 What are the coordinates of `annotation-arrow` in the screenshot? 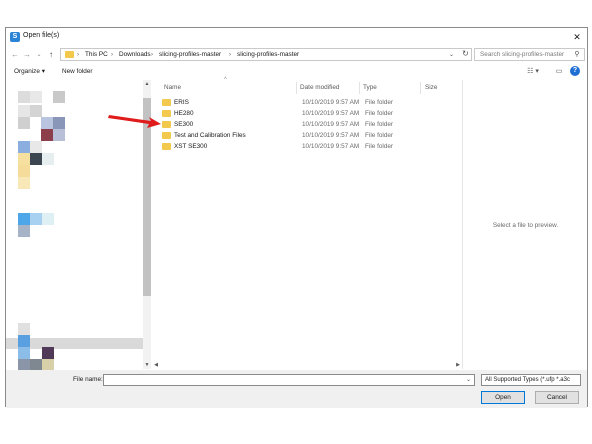 It's located at (134, 121).